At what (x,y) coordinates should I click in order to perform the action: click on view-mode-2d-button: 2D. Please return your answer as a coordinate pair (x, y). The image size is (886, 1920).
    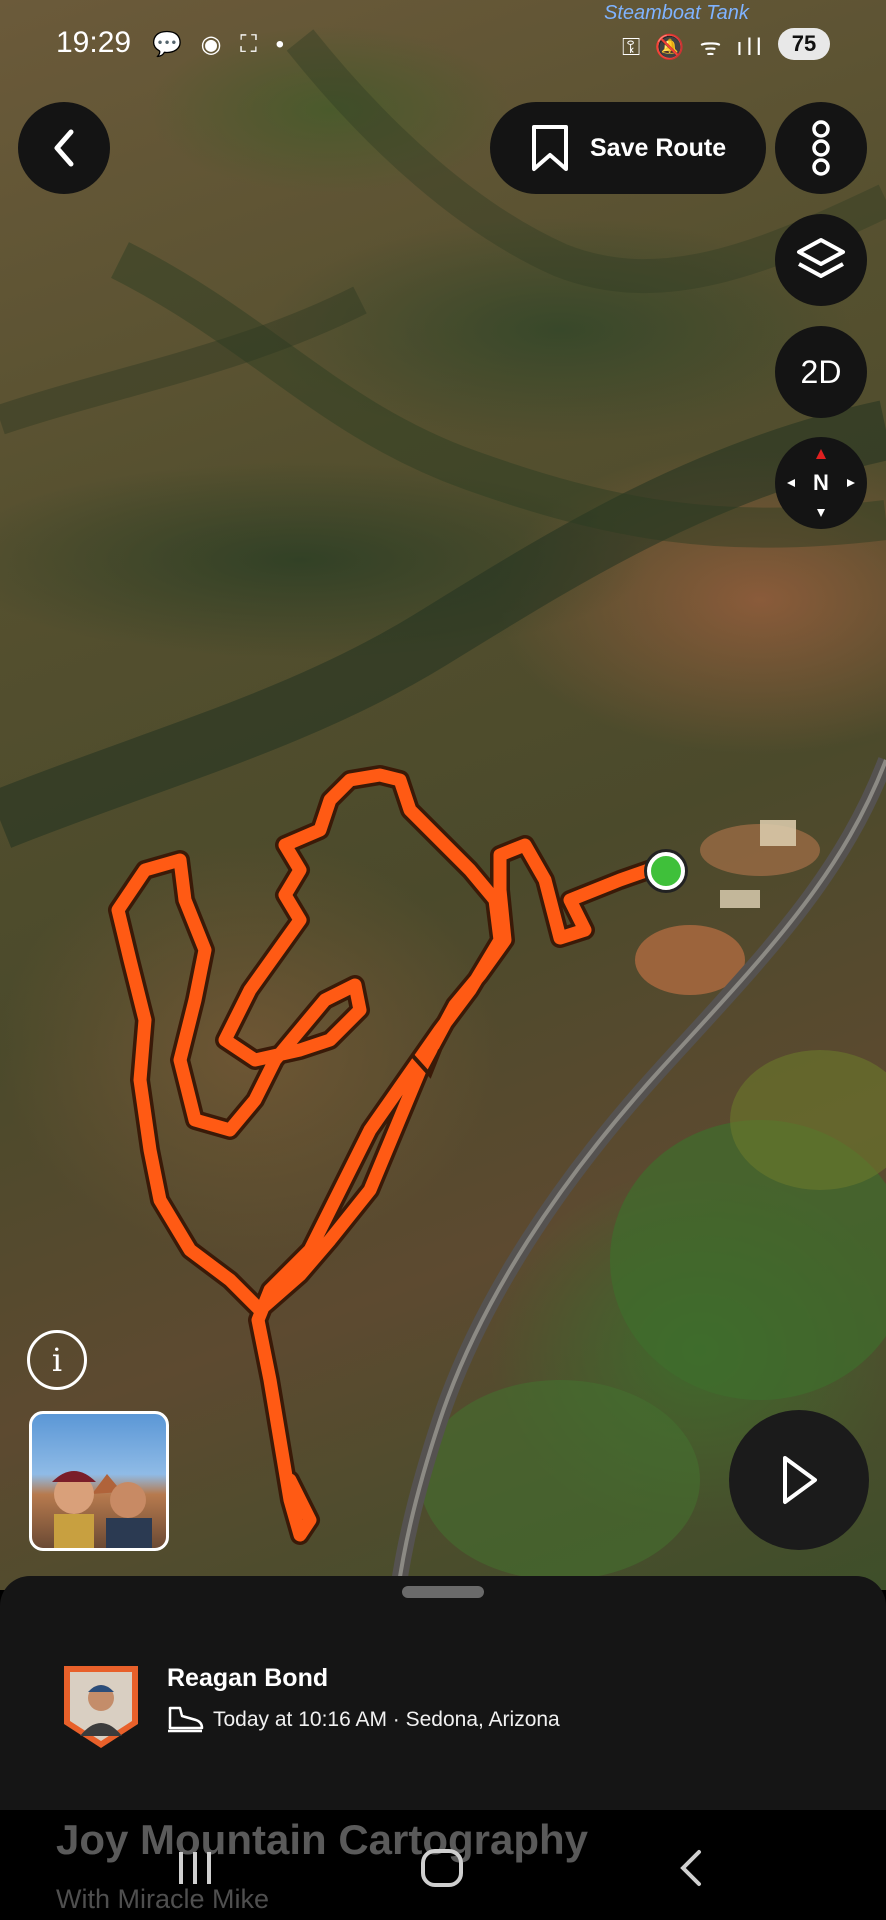
    Looking at the image, I should click on (821, 372).